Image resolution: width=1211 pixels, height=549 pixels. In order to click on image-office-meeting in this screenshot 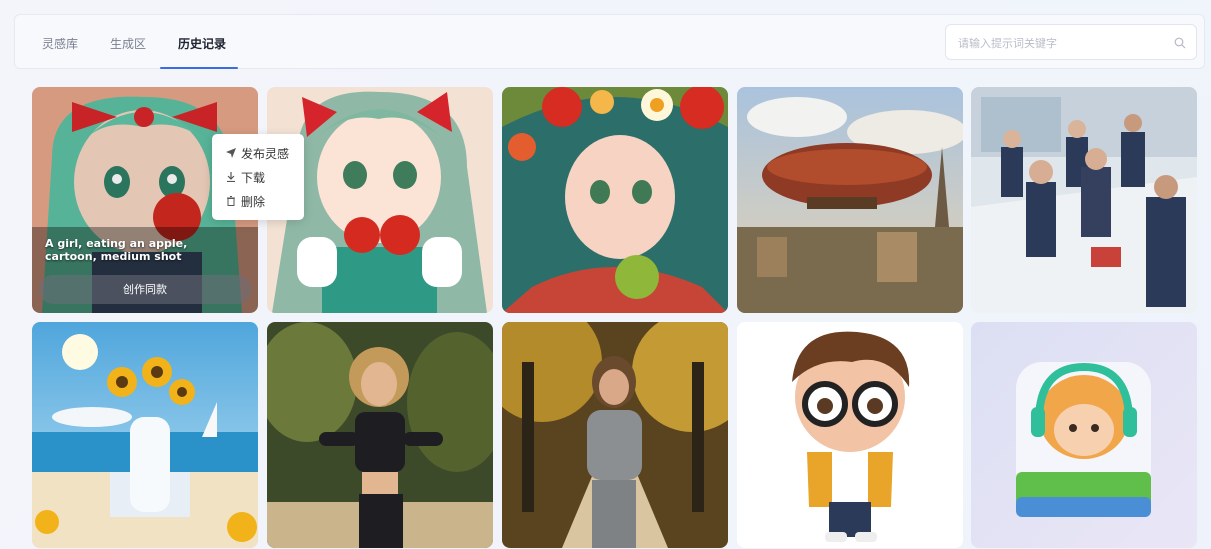, I will do `click(1084, 200)`.